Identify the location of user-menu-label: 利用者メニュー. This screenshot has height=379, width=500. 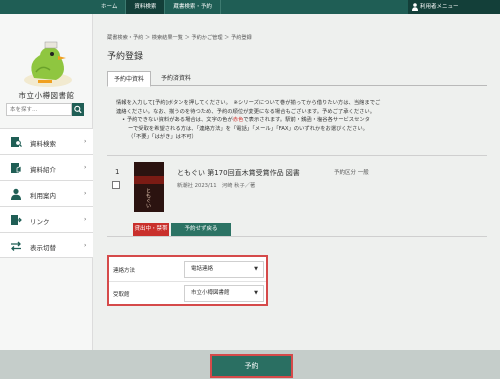
(439, 7).